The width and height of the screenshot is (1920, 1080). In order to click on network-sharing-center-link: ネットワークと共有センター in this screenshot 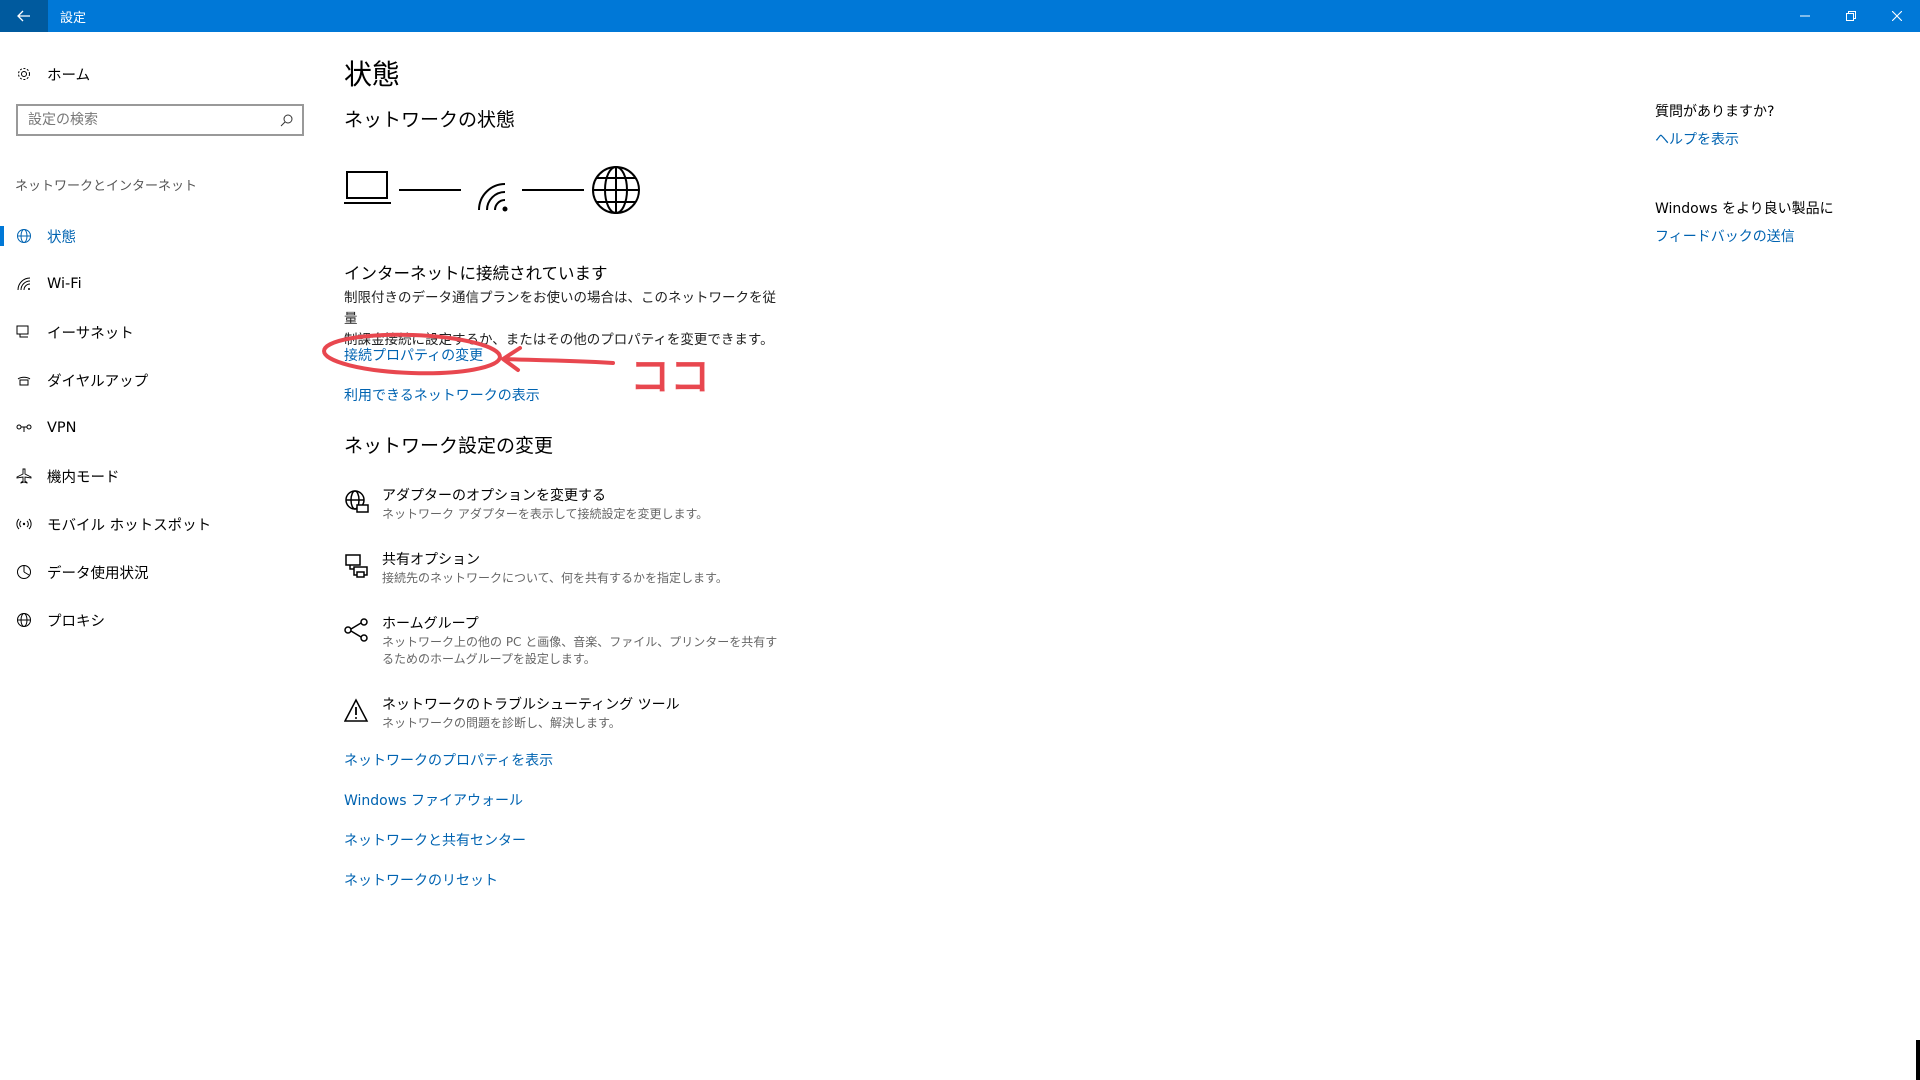, I will do `click(435, 840)`.